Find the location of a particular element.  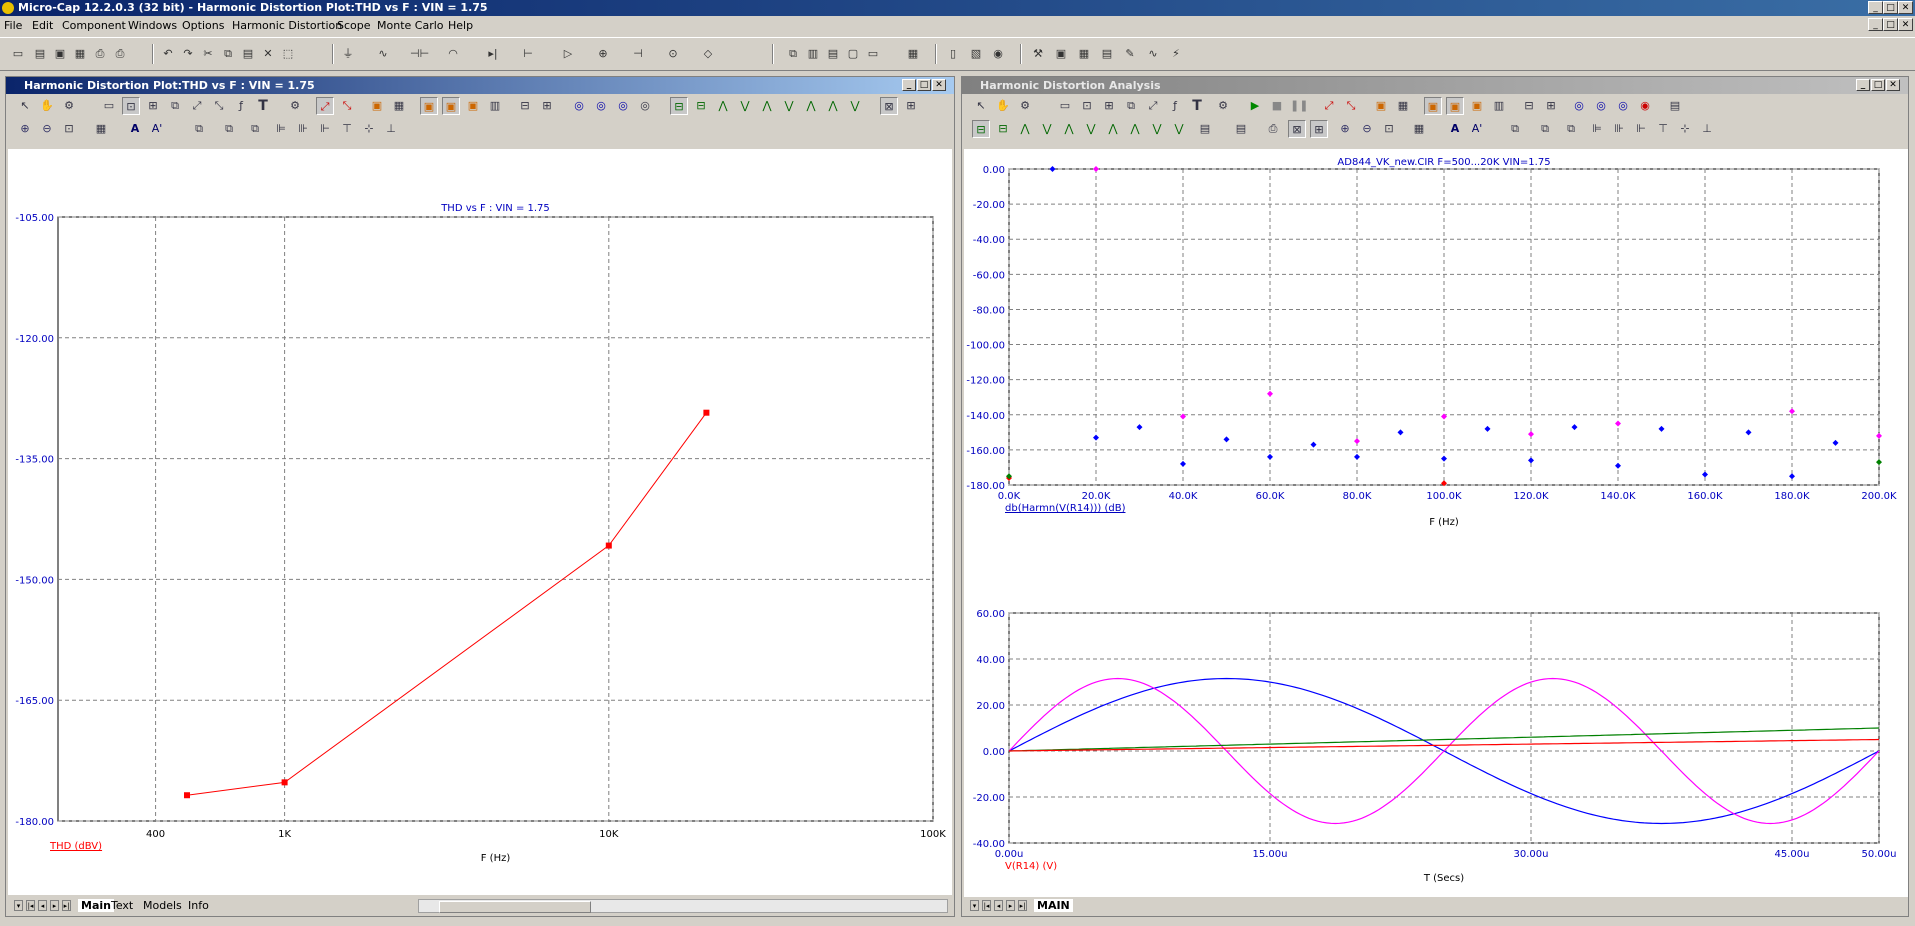

hd-last-tab-icon: ▸| is located at coordinates (1022, 905).